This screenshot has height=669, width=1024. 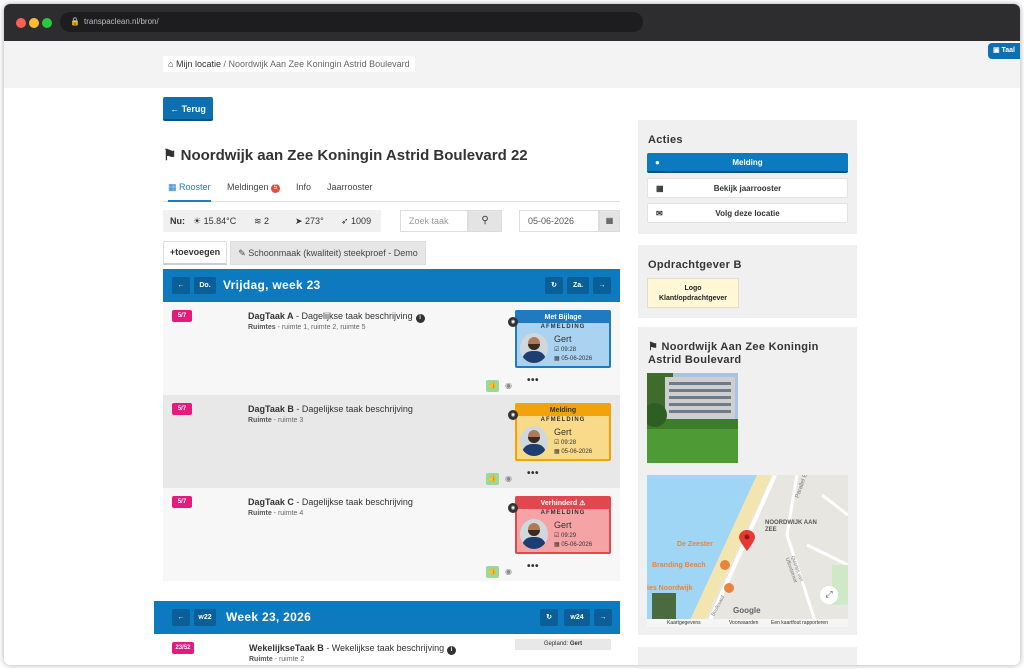 What do you see at coordinates (695, 544) in the screenshot?
I see `map-poi-zeester: De Zeester` at bounding box center [695, 544].